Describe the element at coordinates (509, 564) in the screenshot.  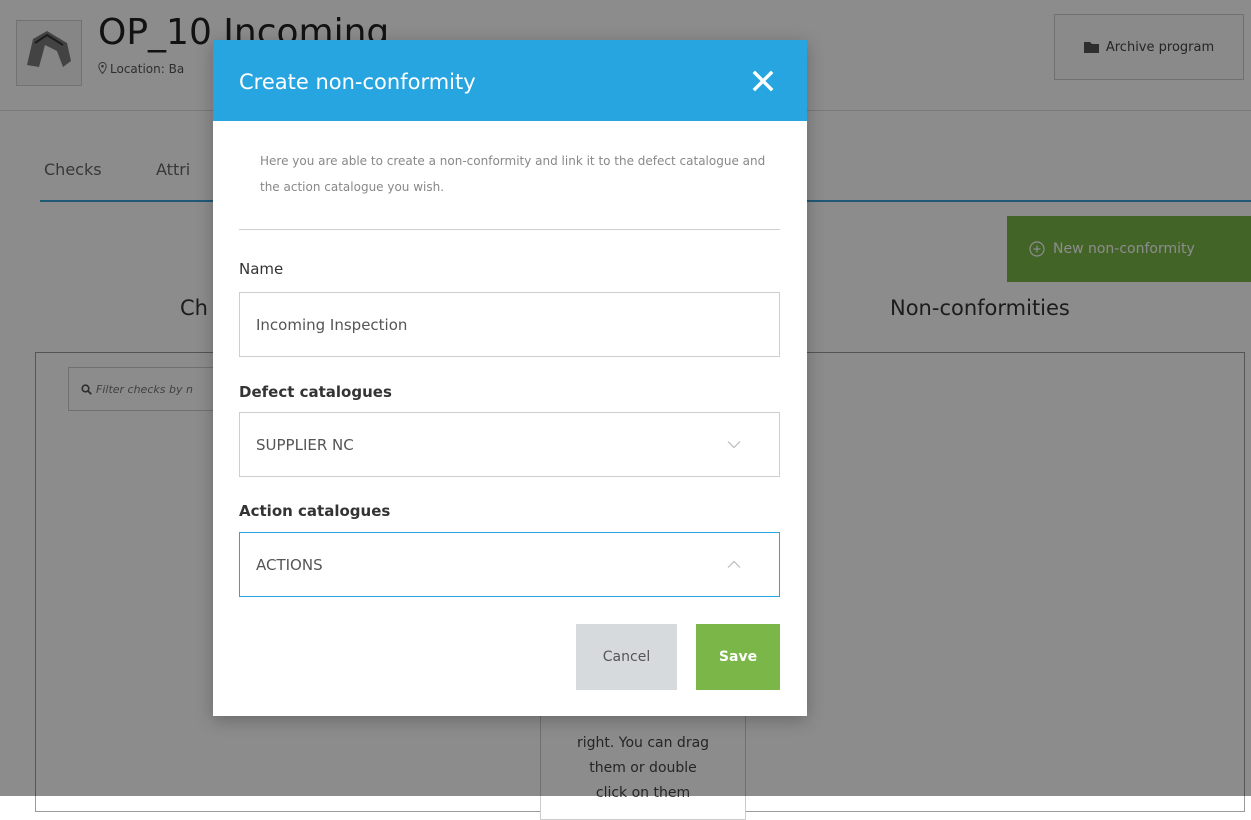
I see `action-catalogues-select: ACTIONS` at that location.